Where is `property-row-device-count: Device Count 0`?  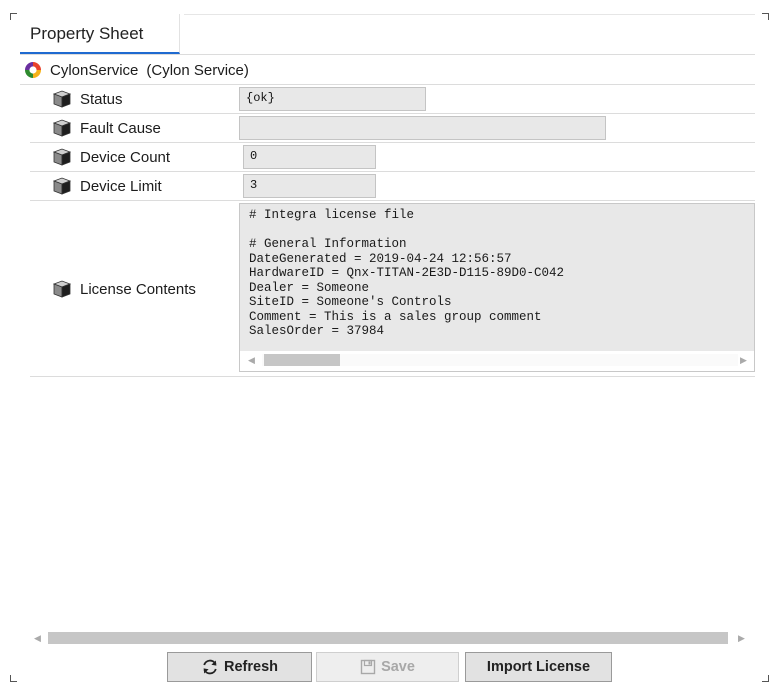
property-row-device-count: Device Count 0 is located at coordinates (392, 157).